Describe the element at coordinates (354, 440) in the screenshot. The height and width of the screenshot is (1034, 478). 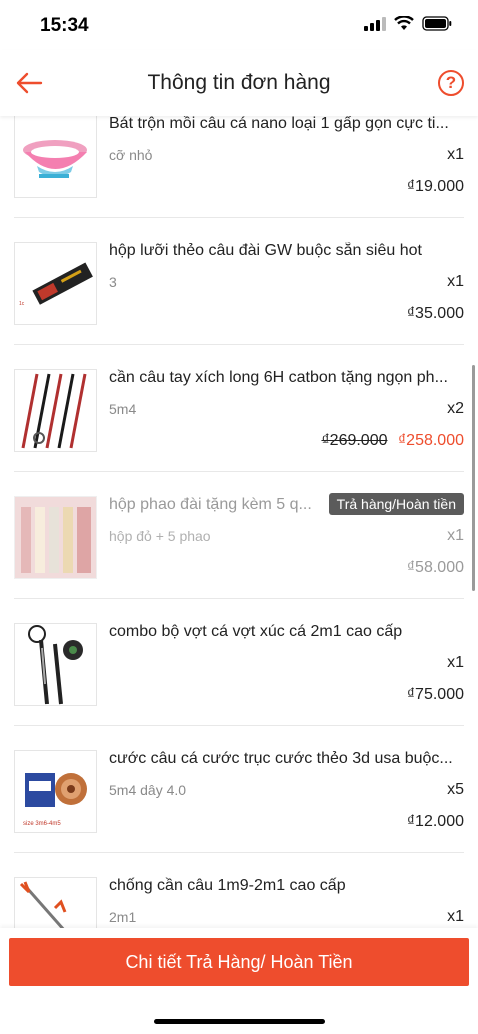
I see `original-price: ₫269.000` at that location.